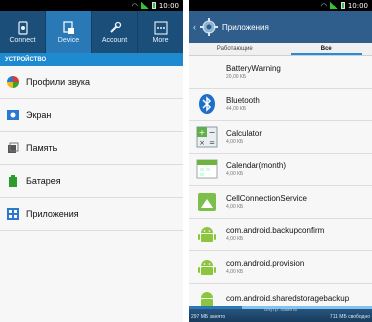  Describe the element at coordinates (209, 27) in the screenshot. I see `gear-icon` at that location.